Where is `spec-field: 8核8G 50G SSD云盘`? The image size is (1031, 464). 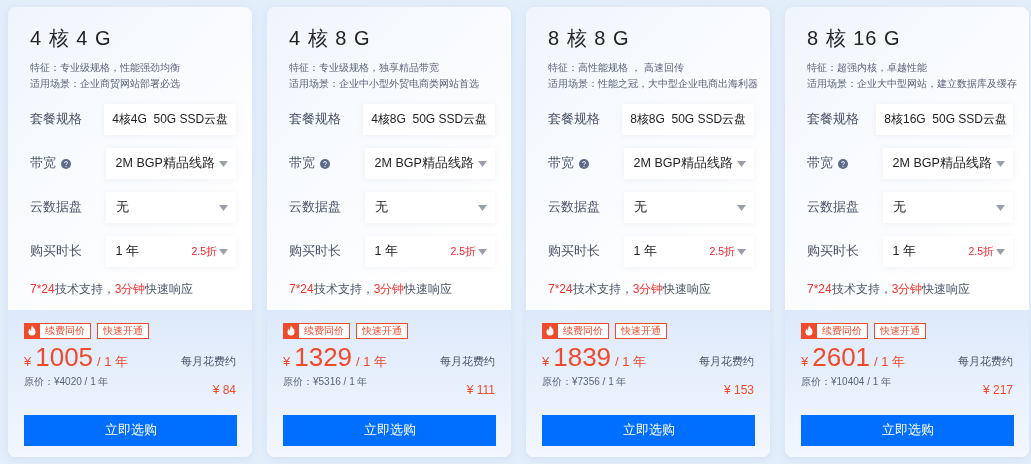 spec-field: 8核8G 50G SSD云盘 is located at coordinates (688, 119).